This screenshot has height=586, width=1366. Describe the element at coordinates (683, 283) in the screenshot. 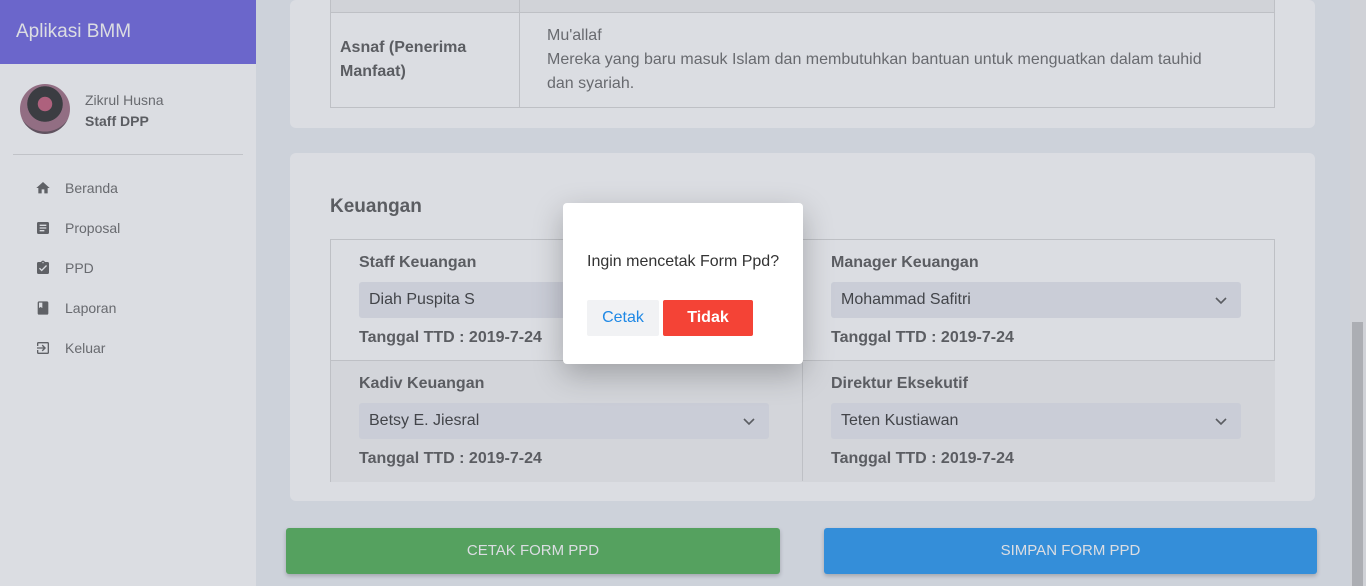

I see `print-confirm-dialog: Ingin mencetak Form Ppd? Cetak Tidak` at that location.